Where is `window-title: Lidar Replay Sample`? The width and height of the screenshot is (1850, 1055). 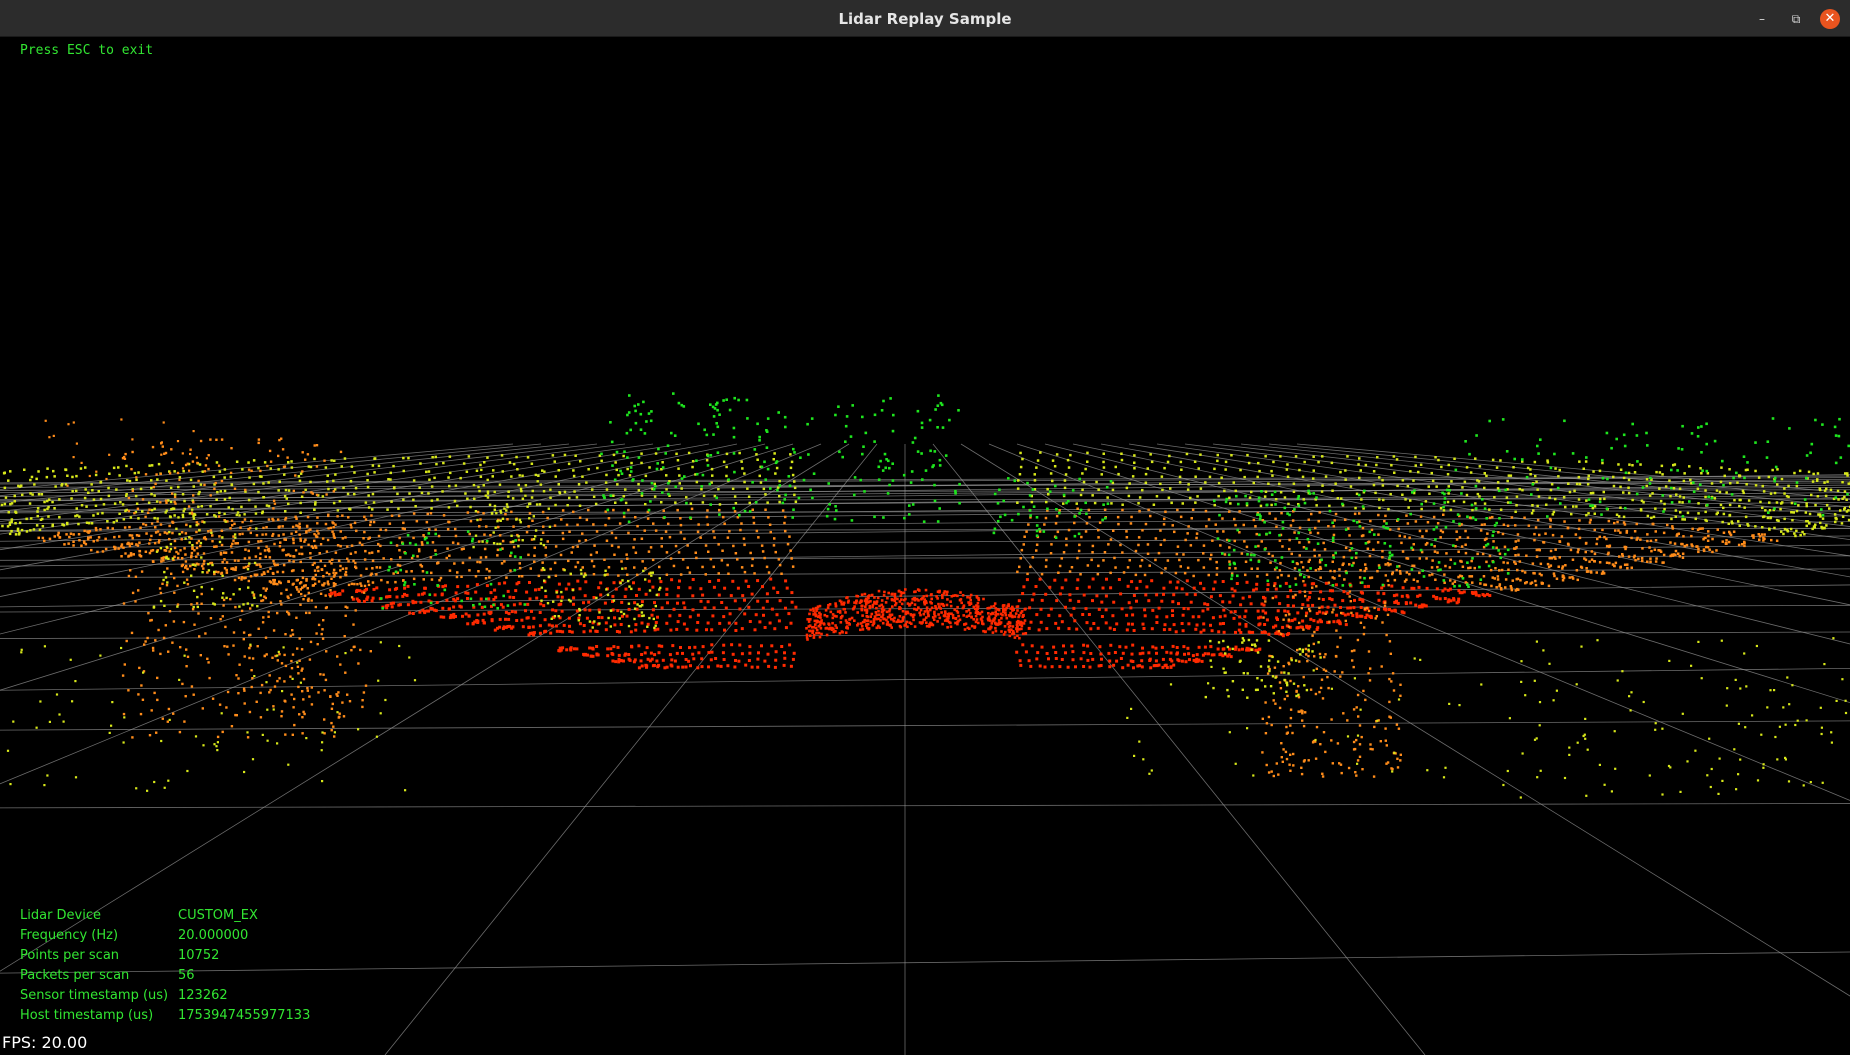 window-title: Lidar Replay Sample is located at coordinates (925, 19).